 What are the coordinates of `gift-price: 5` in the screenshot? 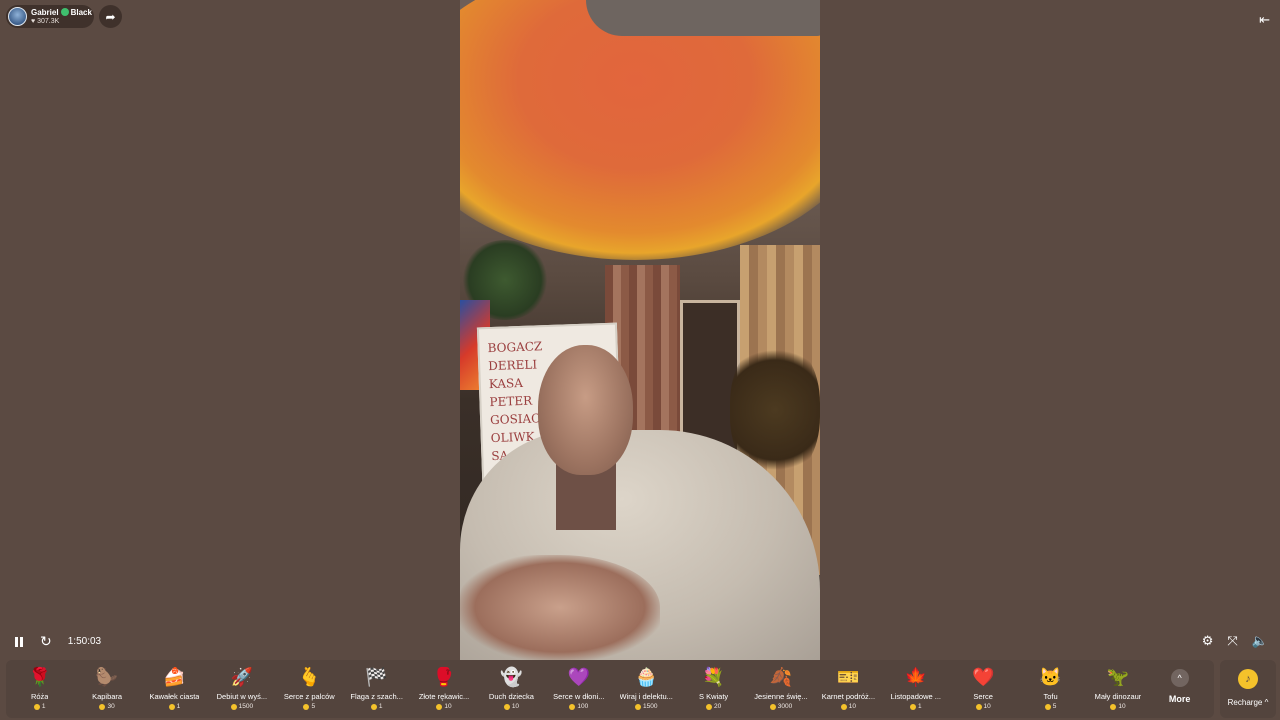 It's located at (1050, 706).